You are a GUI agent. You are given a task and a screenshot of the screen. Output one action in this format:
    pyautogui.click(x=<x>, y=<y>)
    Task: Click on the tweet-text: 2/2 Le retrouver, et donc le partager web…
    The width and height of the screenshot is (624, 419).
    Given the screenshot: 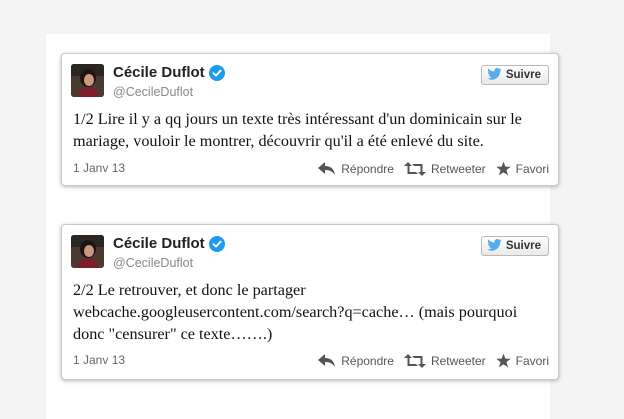 What is the action you would take?
    pyautogui.click(x=311, y=312)
    